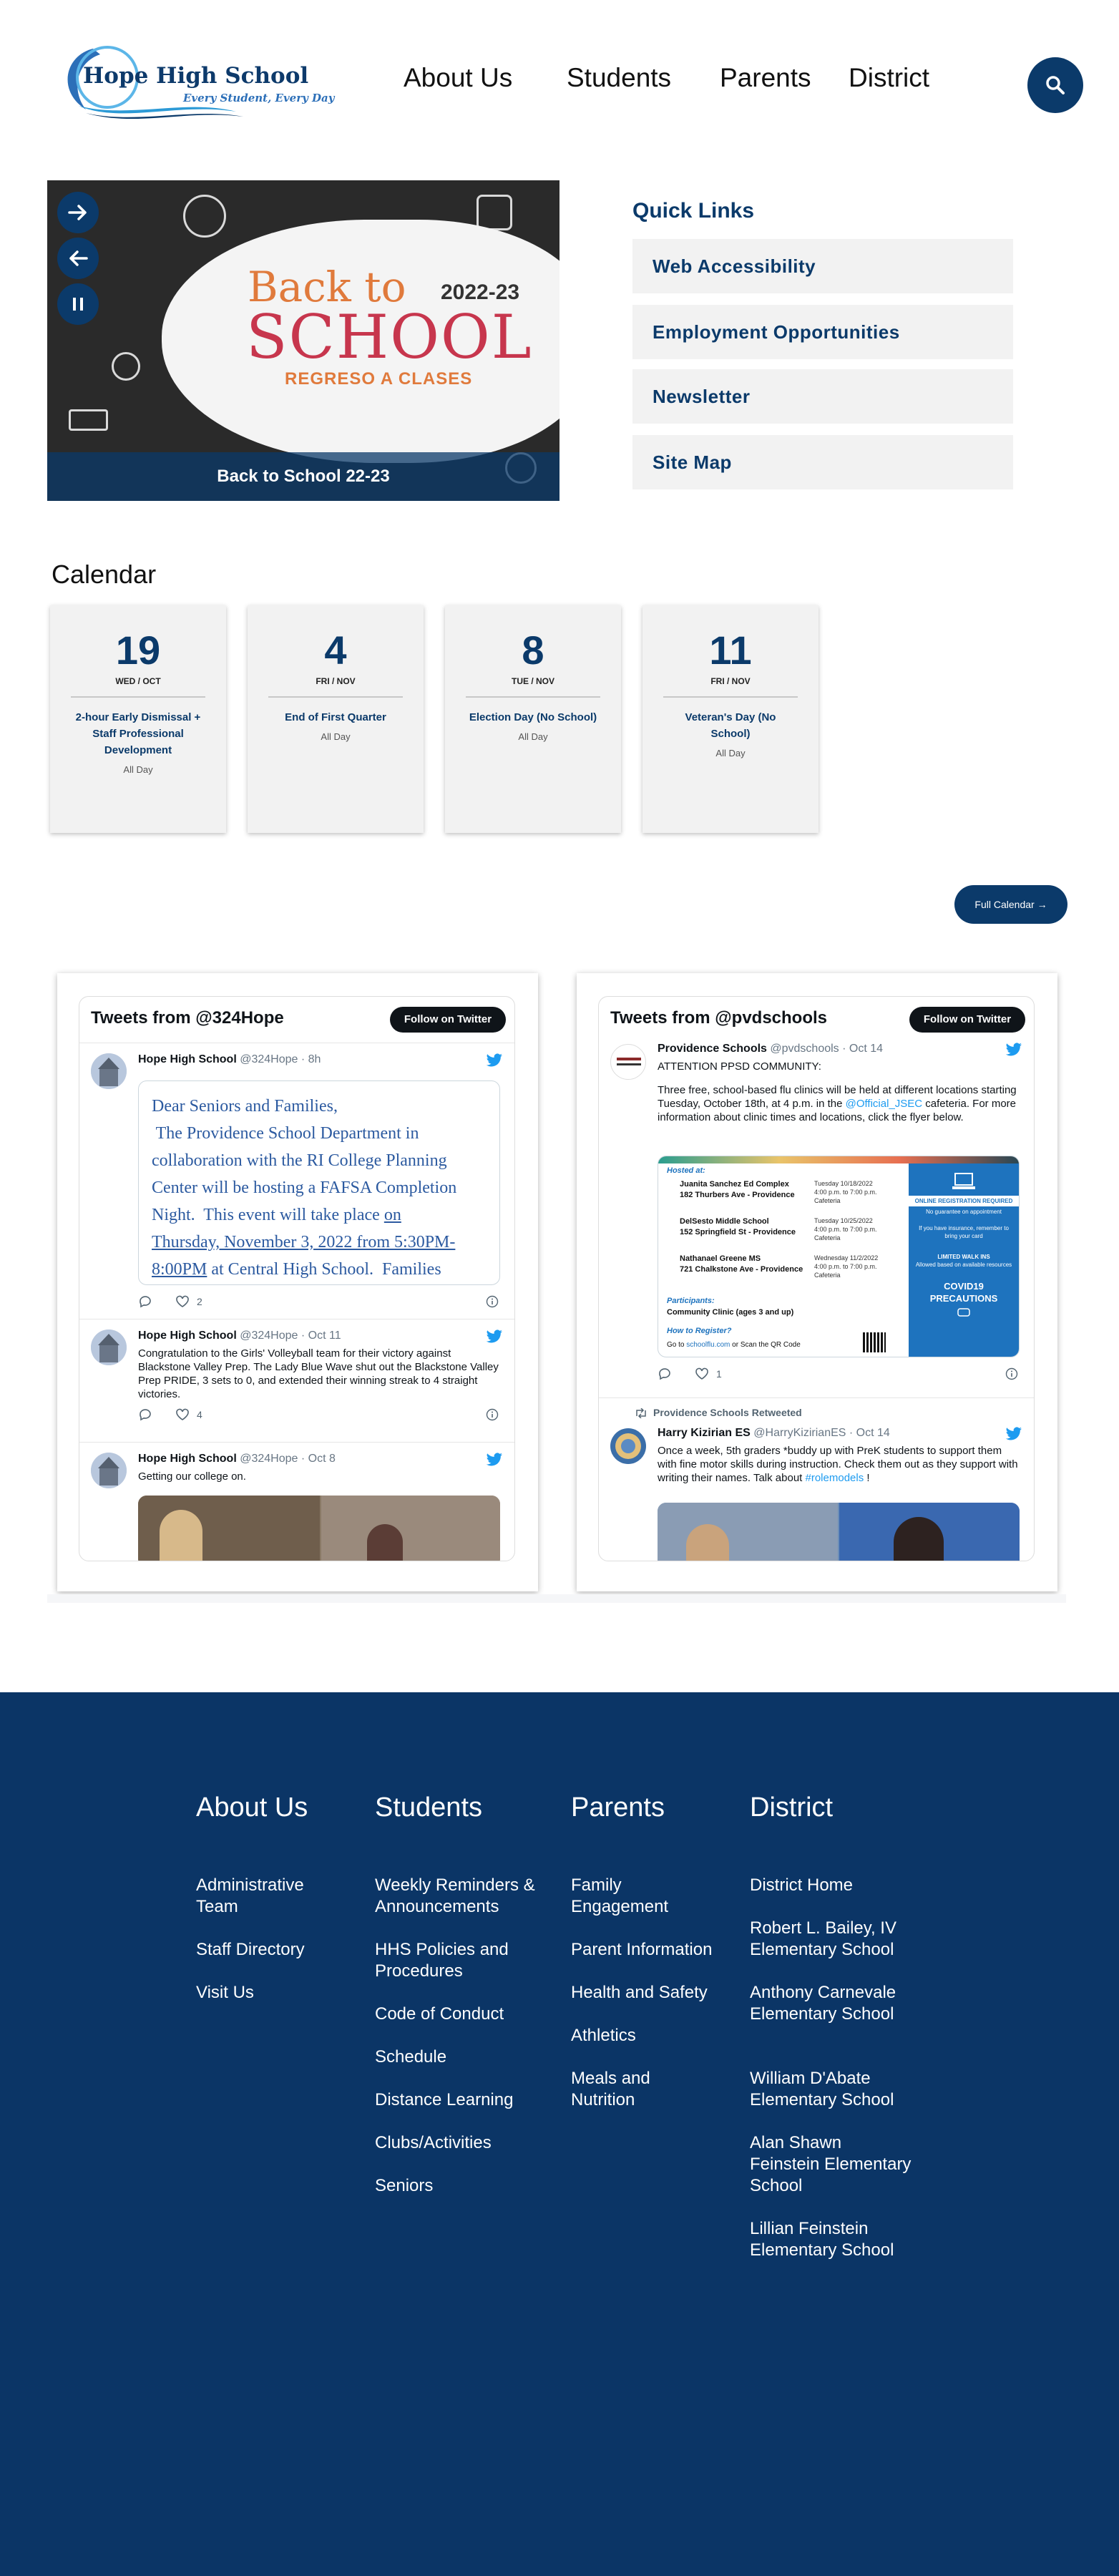 This screenshot has width=1119, height=2576. Describe the element at coordinates (428, 1807) in the screenshot. I see `footer-heading-students: Students` at that location.